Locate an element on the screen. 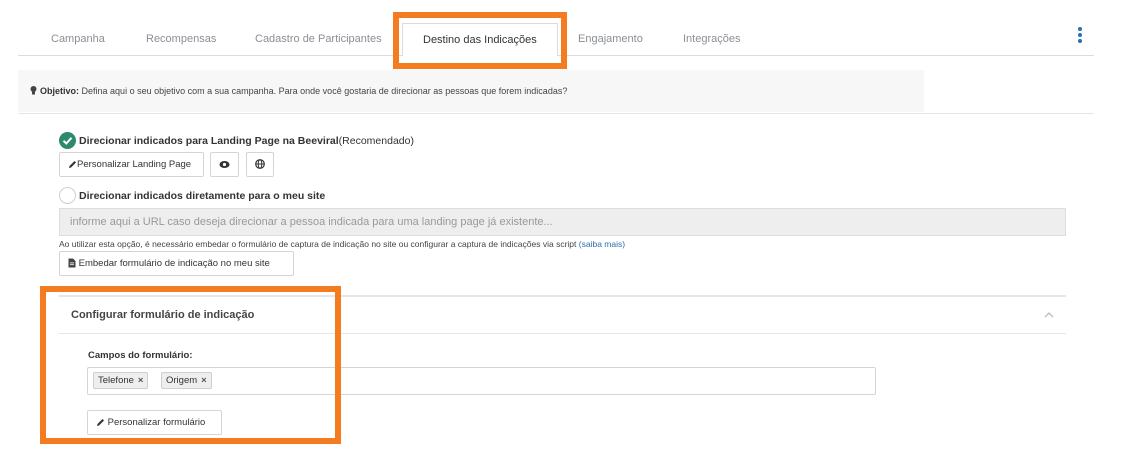 This screenshot has height=454, width=1129. tab-engajamento: Engajamento is located at coordinates (610, 36).